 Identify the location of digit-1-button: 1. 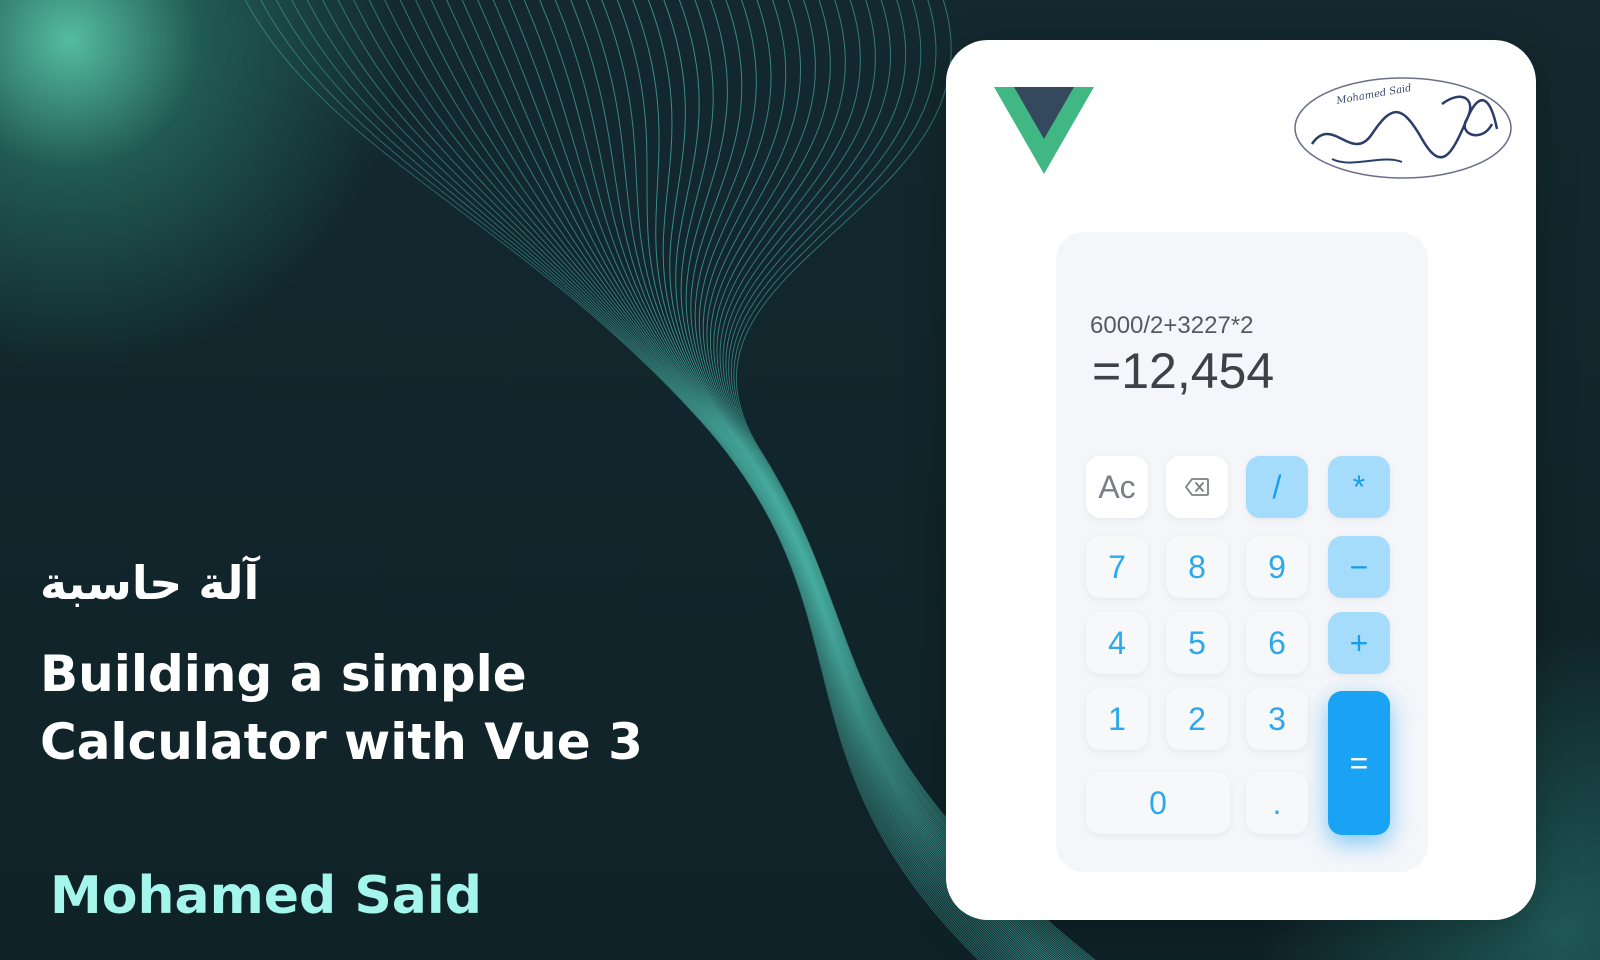
(1117, 719).